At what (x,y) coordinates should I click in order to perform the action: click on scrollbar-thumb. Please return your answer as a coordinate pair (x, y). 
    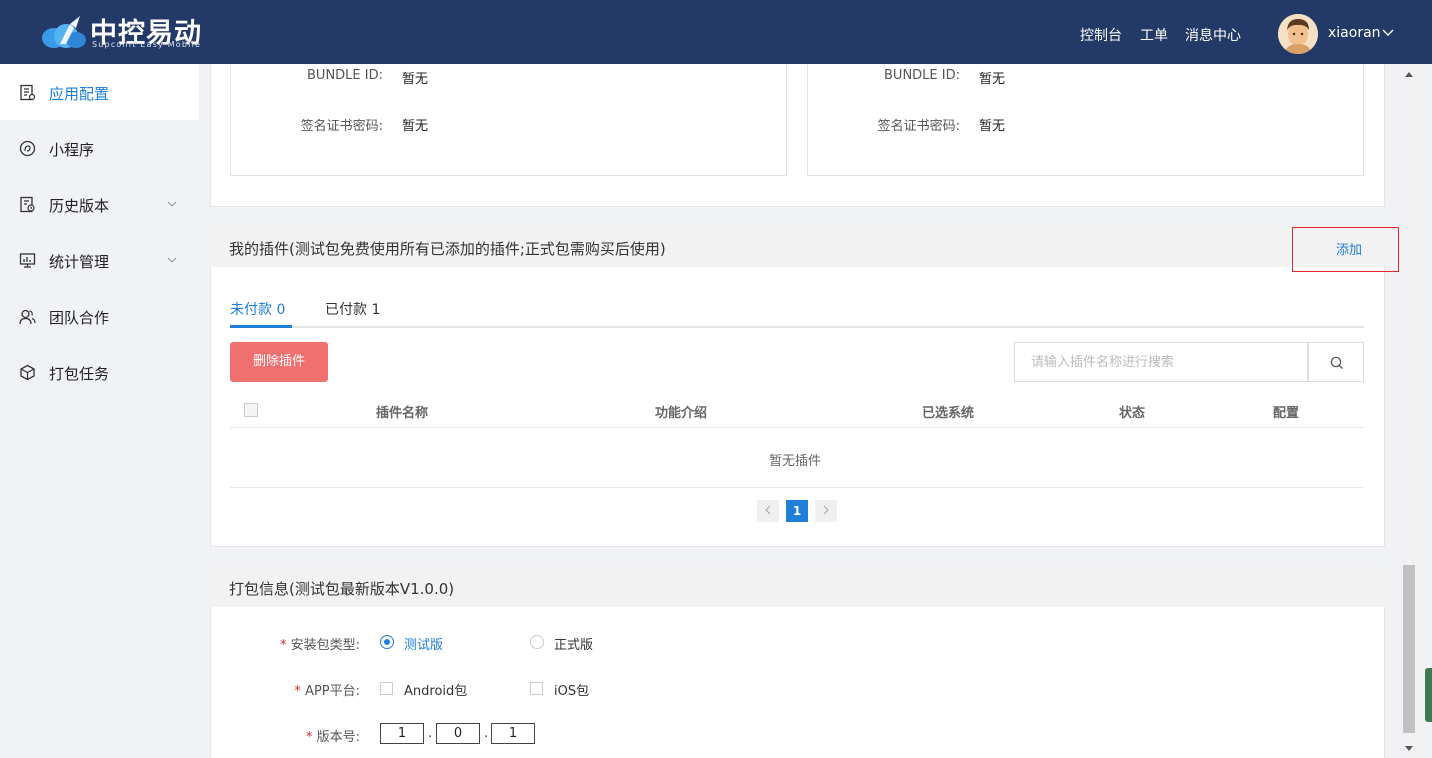
    Looking at the image, I should click on (1409, 649).